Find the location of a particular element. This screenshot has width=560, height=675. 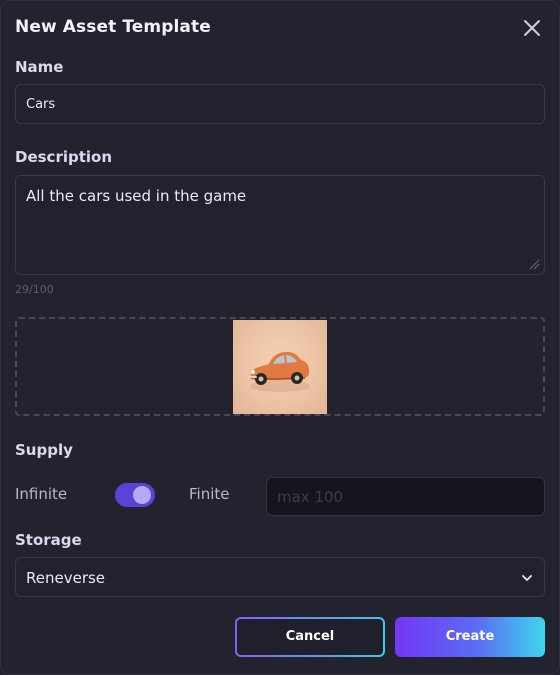

create-button: Create is located at coordinates (470, 637).